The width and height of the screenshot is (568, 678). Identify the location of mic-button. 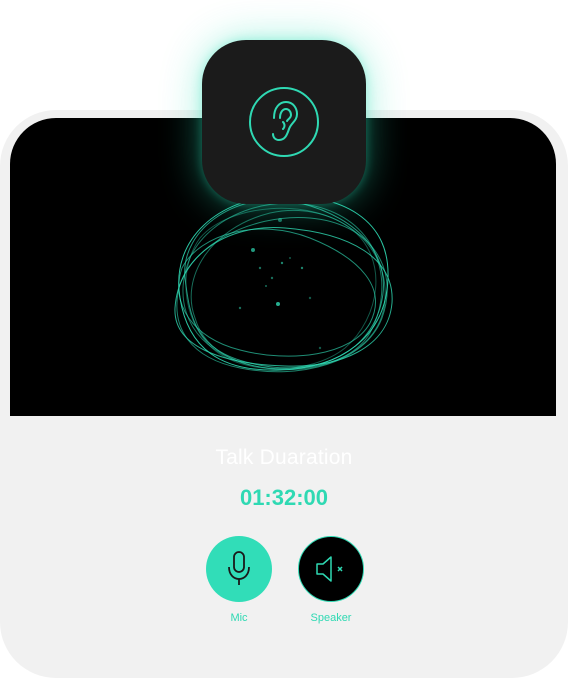
(239, 569).